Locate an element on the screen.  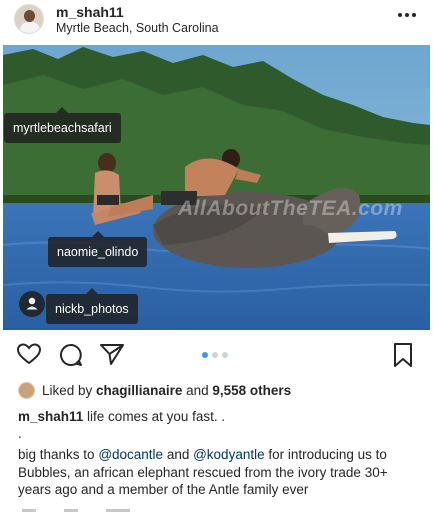
liker-avatar is located at coordinates (26, 390).